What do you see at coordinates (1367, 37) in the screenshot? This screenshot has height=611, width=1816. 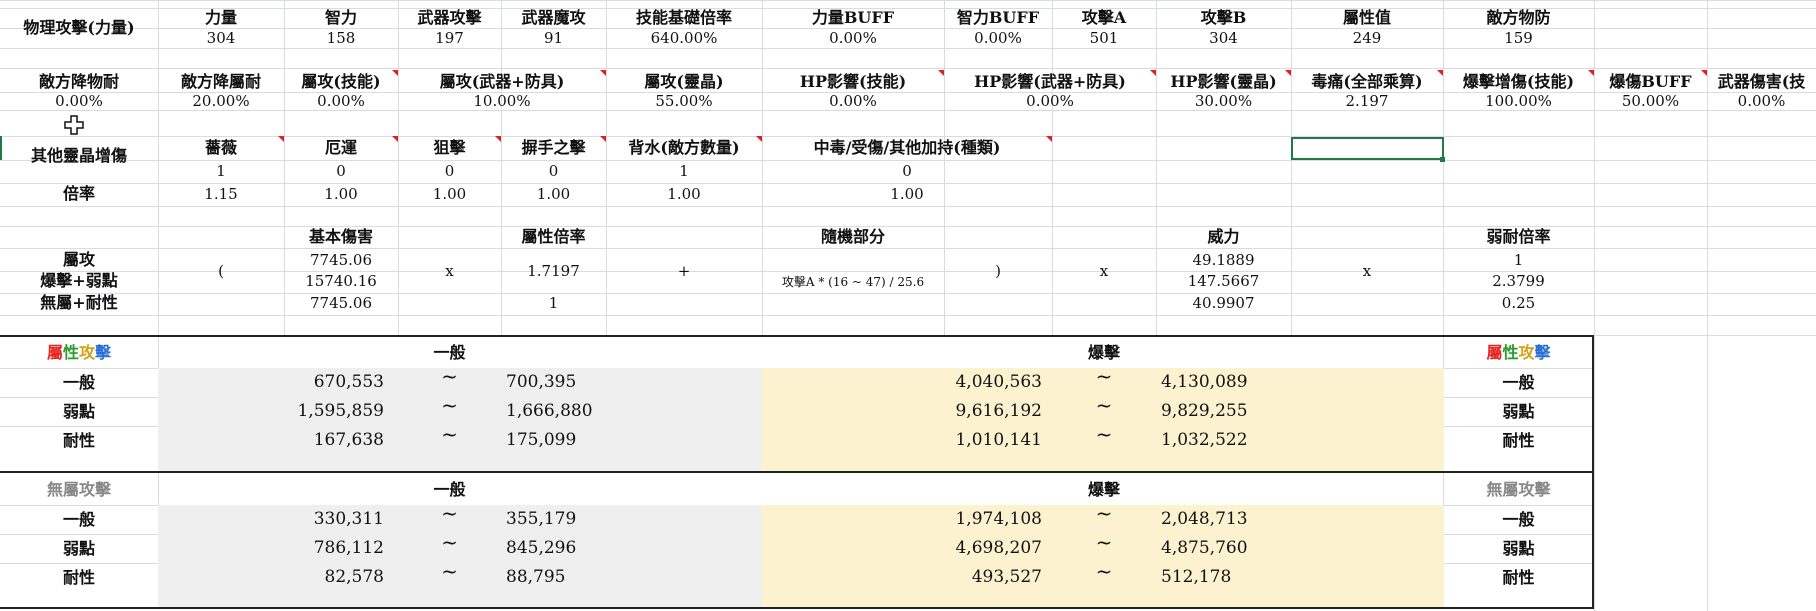 I see `row1-value: 249` at bounding box center [1367, 37].